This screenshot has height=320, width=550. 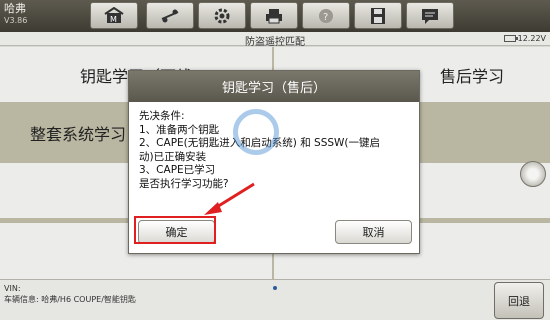 What do you see at coordinates (78, 134) in the screenshot?
I see `menu-full-system-label: 整套系统学习` at bounding box center [78, 134].